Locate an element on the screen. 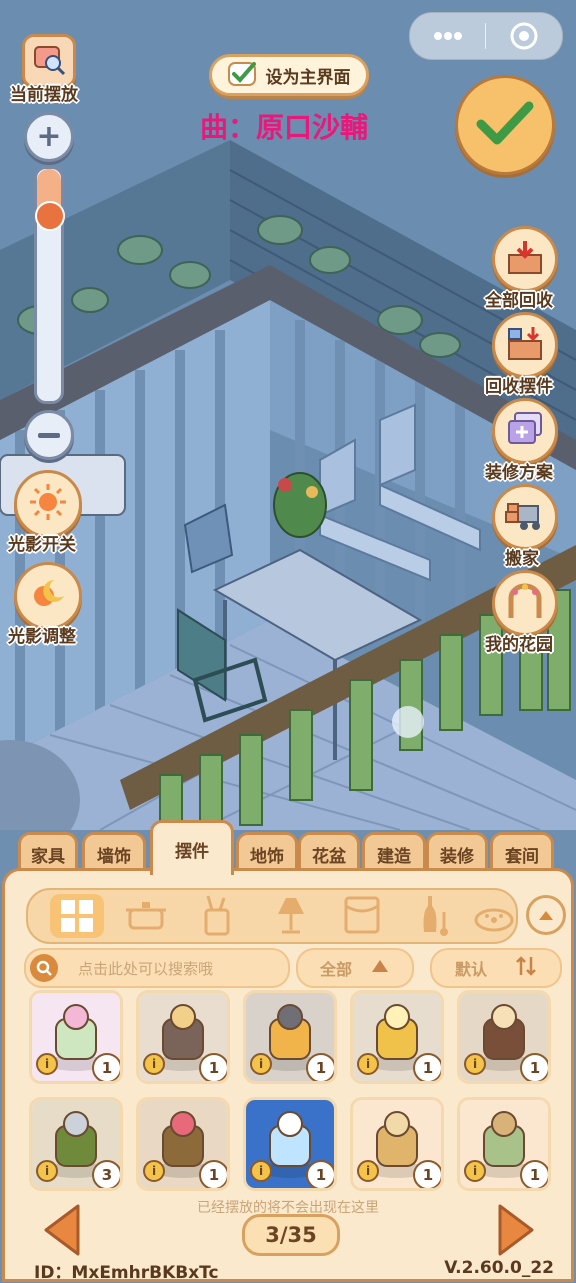 Image resolution: width=576 pixels, height=1283 pixels. item-card-cake: i1 is located at coordinates (76, 1037).